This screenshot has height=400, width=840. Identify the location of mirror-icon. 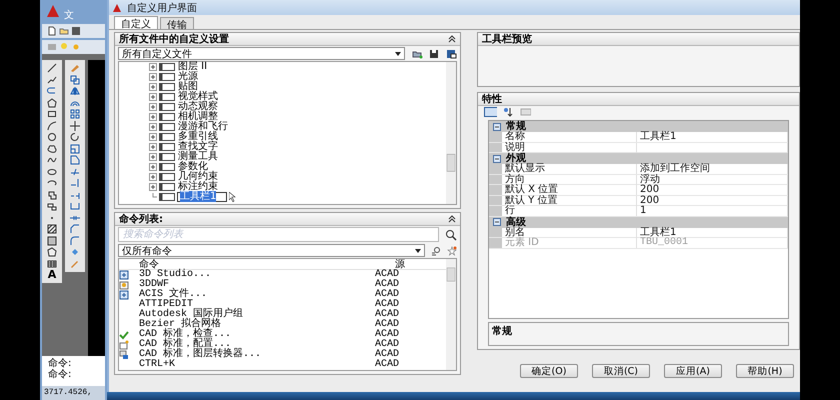
(75, 91).